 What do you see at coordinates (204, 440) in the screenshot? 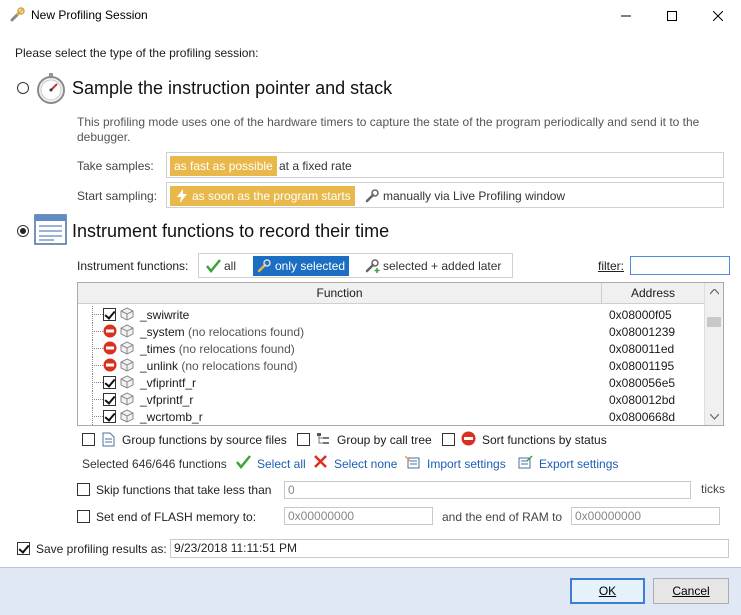
I see `group-by-source-label: Group functions by source files` at bounding box center [204, 440].